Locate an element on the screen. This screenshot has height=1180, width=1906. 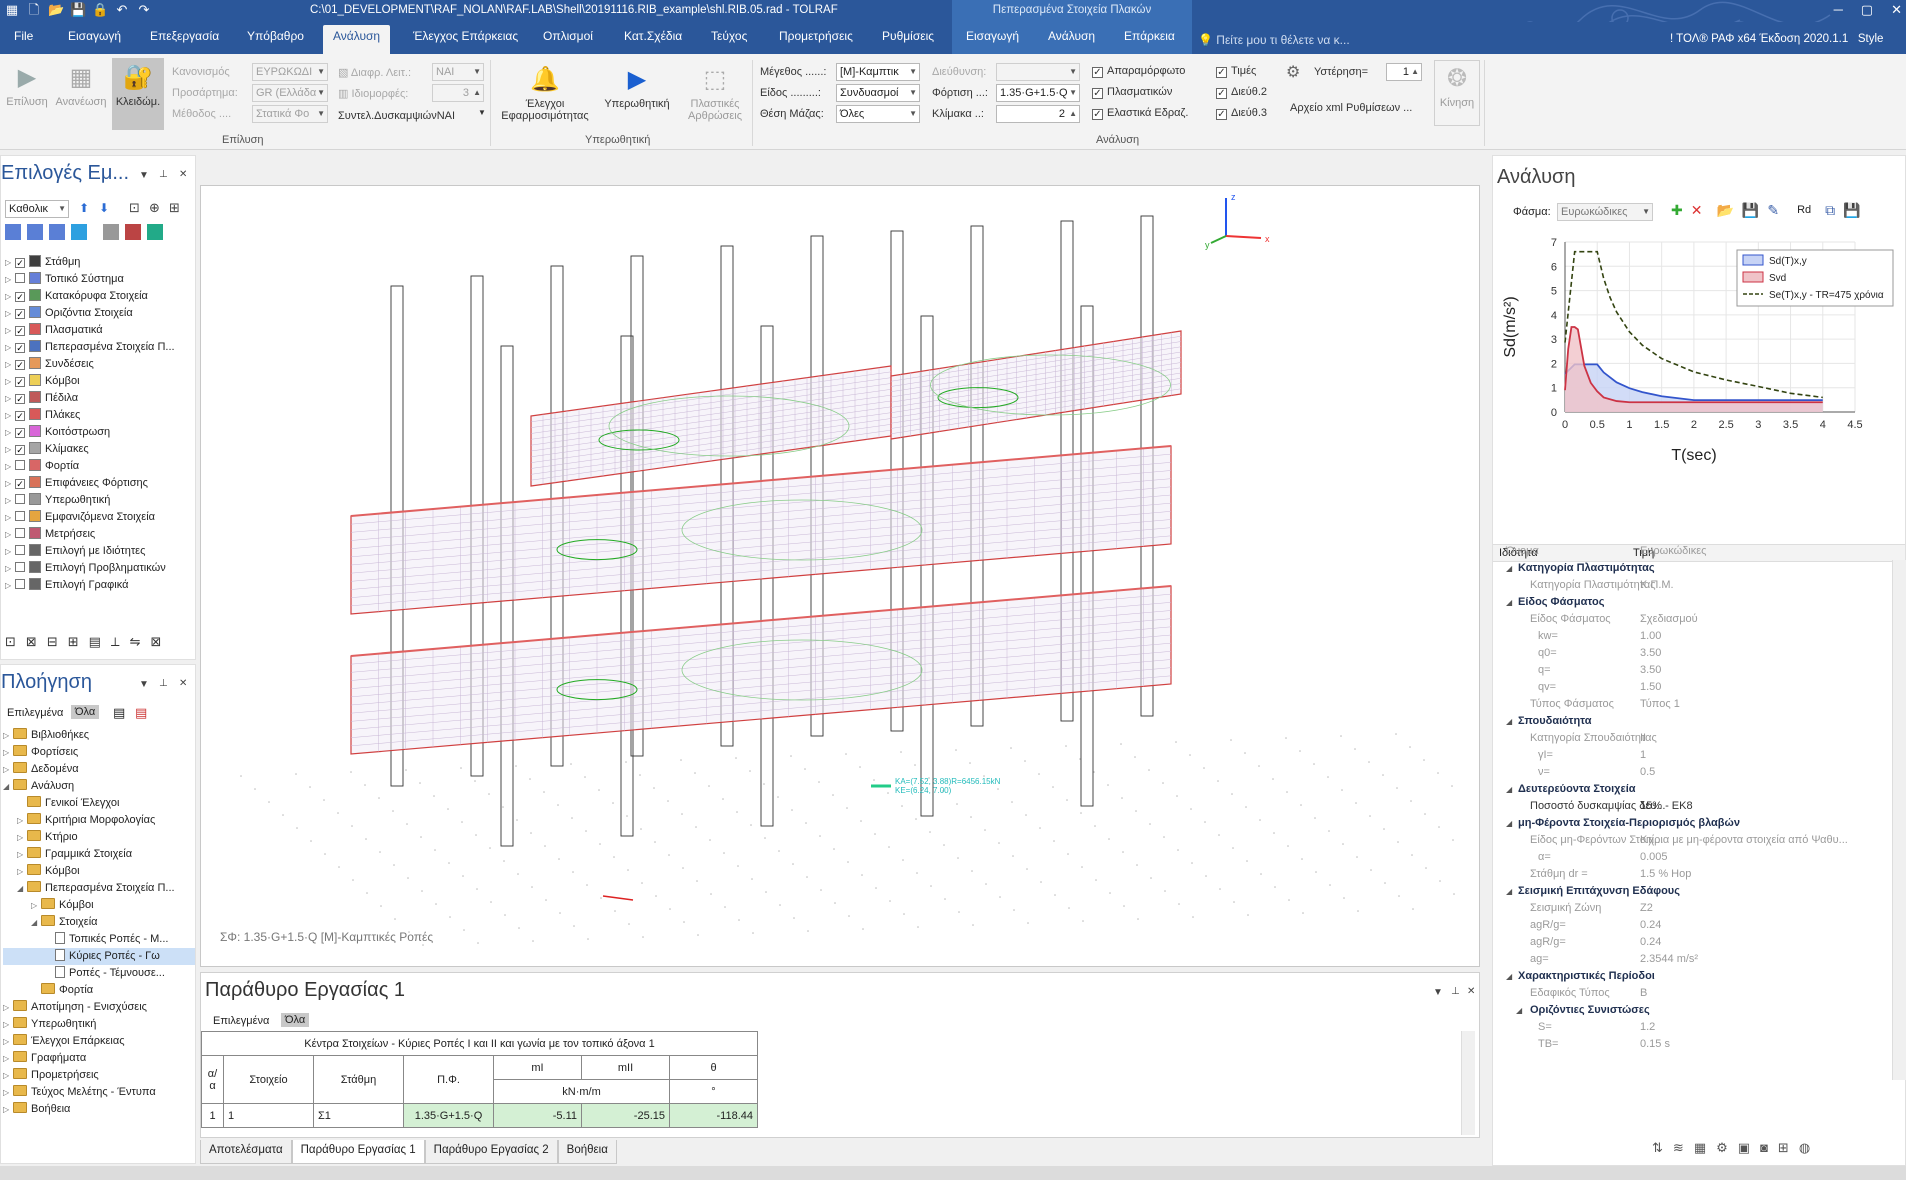
option-item: ▷ Επιλογή Γραφικά is located at coordinates (100, 585).